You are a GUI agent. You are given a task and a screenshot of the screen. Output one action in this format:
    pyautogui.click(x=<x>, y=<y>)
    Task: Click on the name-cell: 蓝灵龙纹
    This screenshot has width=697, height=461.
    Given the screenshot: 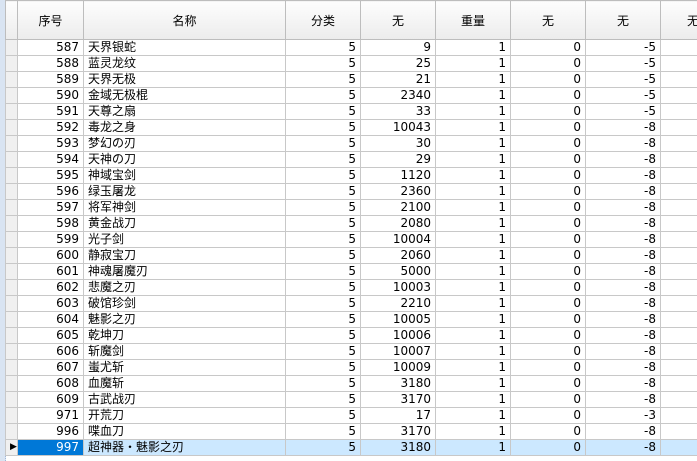 What is the action you would take?
    pyautogui.click(x=184, y=63)
    